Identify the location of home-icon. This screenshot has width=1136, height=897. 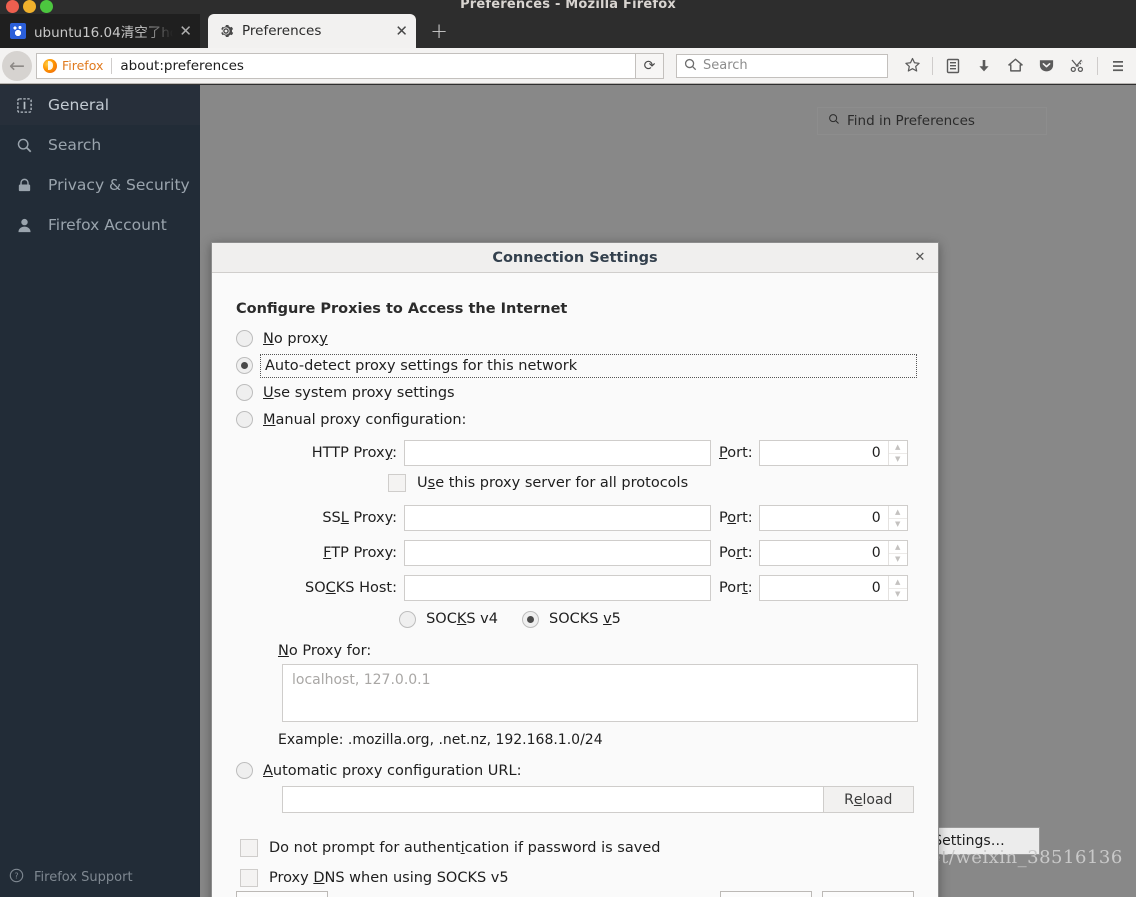
(1015, 66).